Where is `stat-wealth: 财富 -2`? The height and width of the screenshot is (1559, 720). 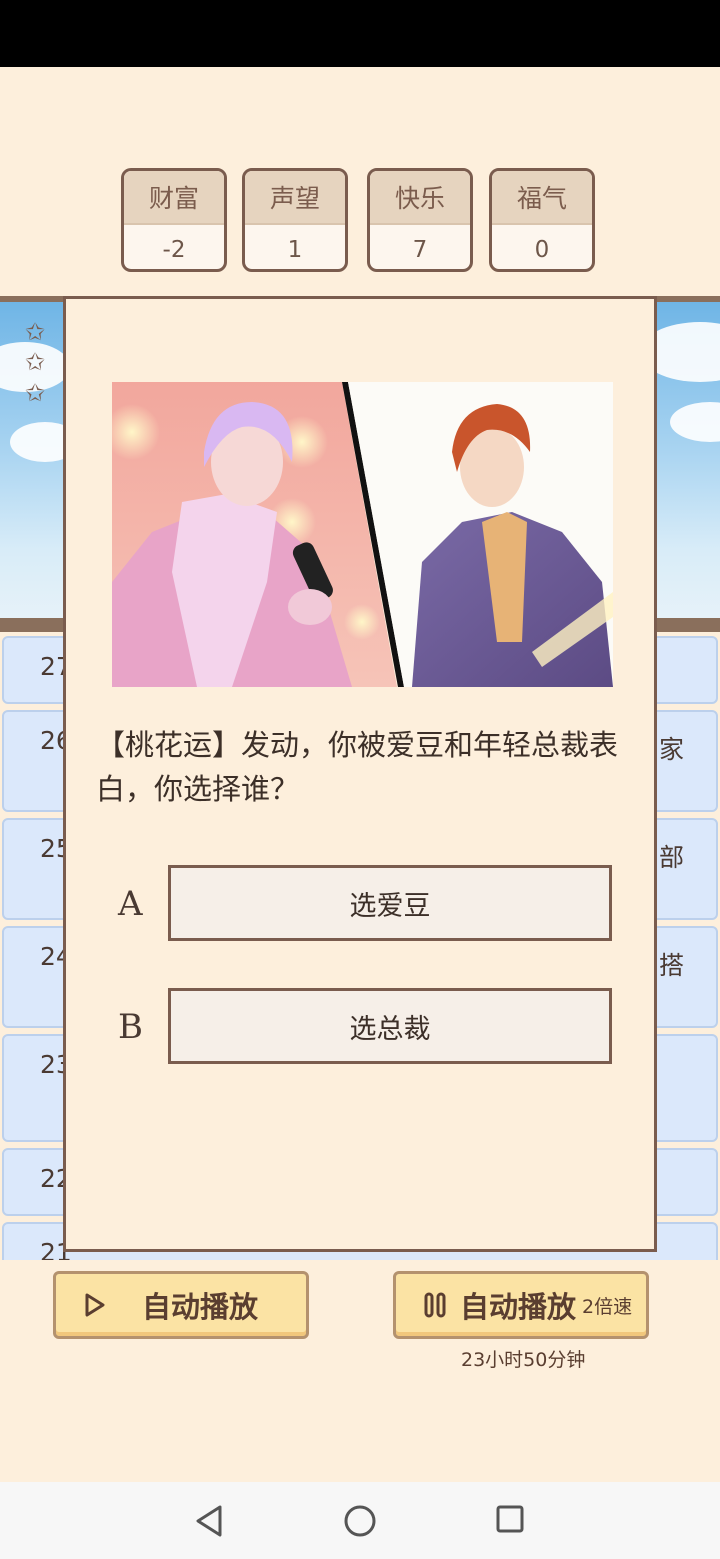
stat-wealth: 财富 -2 is located at coordinates (174, 220).